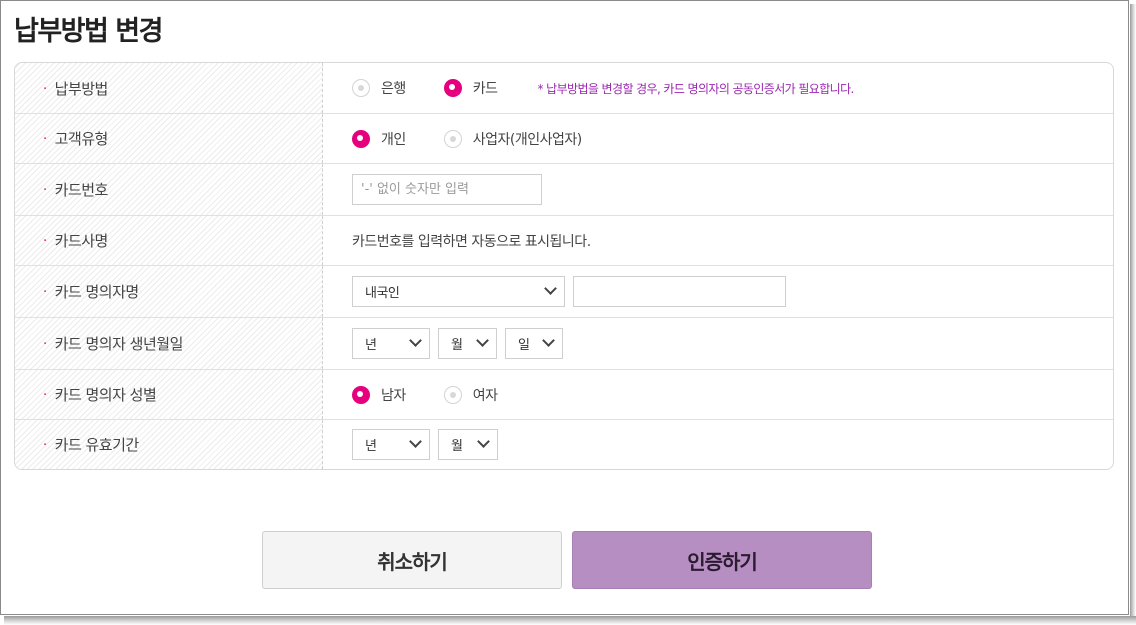 The image size is (1136, 625). What do you see at coordinates (722, 560) in the screenshot?
I see `authenticate-button: 인증하기` at bounding box center [722, 560].